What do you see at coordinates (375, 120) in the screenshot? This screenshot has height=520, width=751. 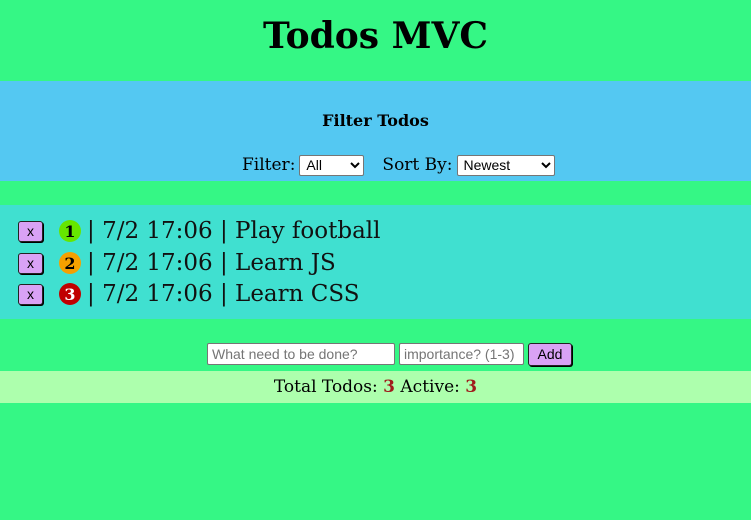 I see `filter-heading: Filter Todos` at bounding box center [375, 120].